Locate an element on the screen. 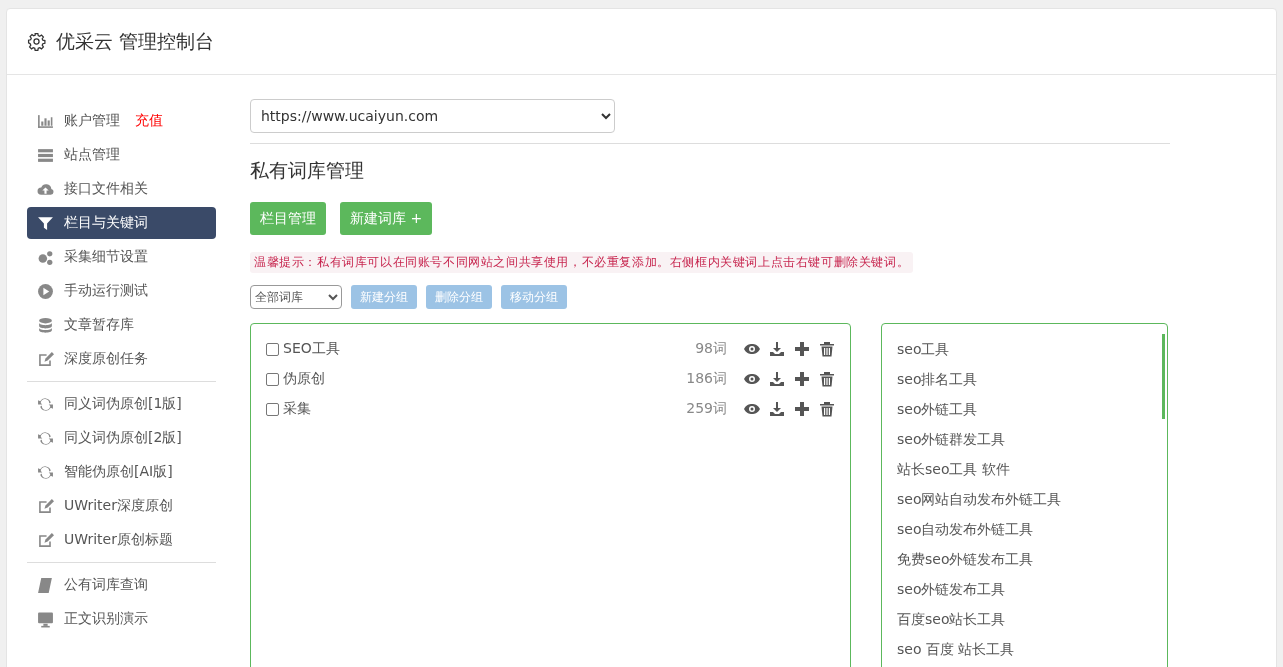 Image resolution: width=1283 pixels, height=667 pixels. library-name: 采集 is located at coordinates (297, 409).